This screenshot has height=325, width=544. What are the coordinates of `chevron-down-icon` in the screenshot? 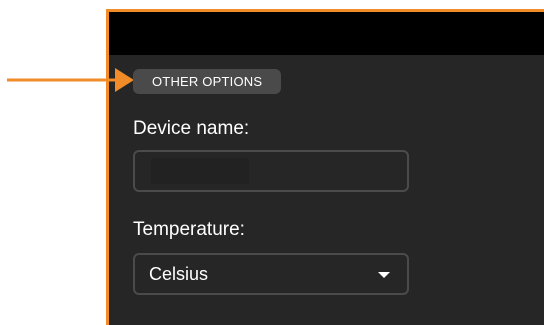 It's located at (384, 275).